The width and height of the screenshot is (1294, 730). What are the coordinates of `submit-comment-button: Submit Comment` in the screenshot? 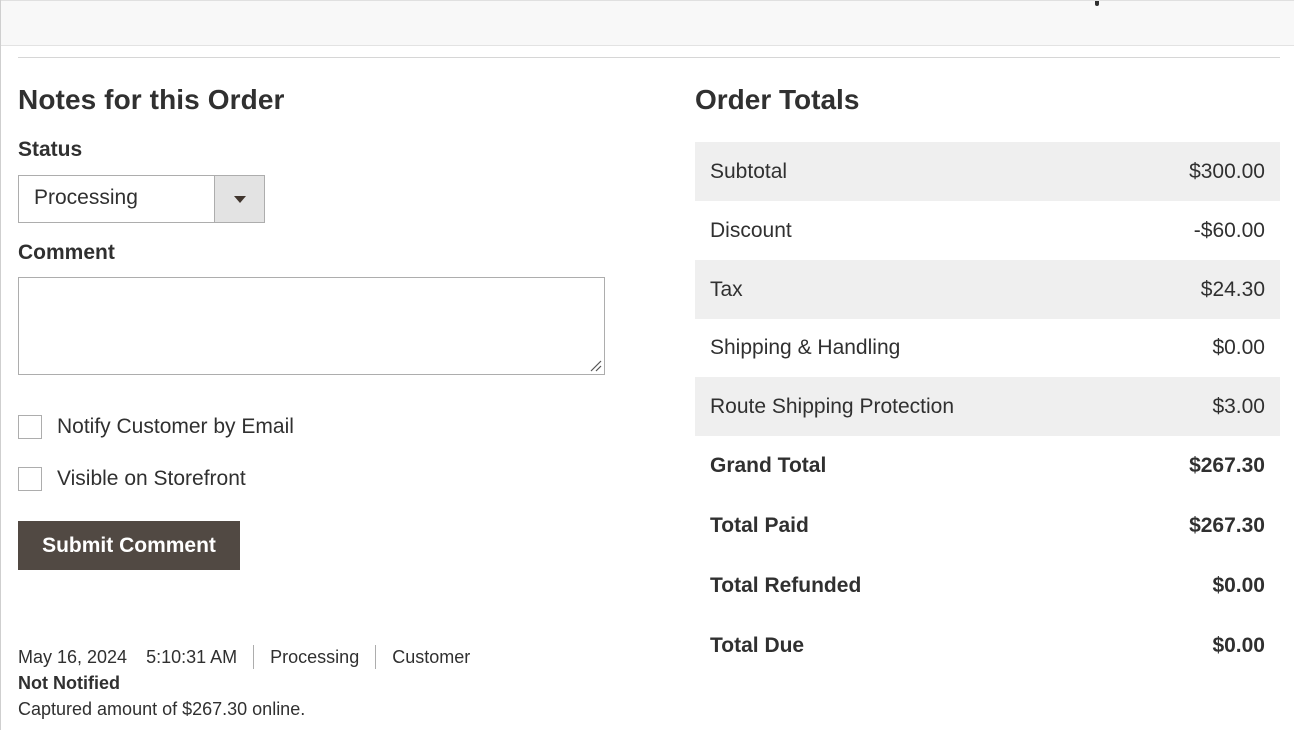 It's located at (129, 545).